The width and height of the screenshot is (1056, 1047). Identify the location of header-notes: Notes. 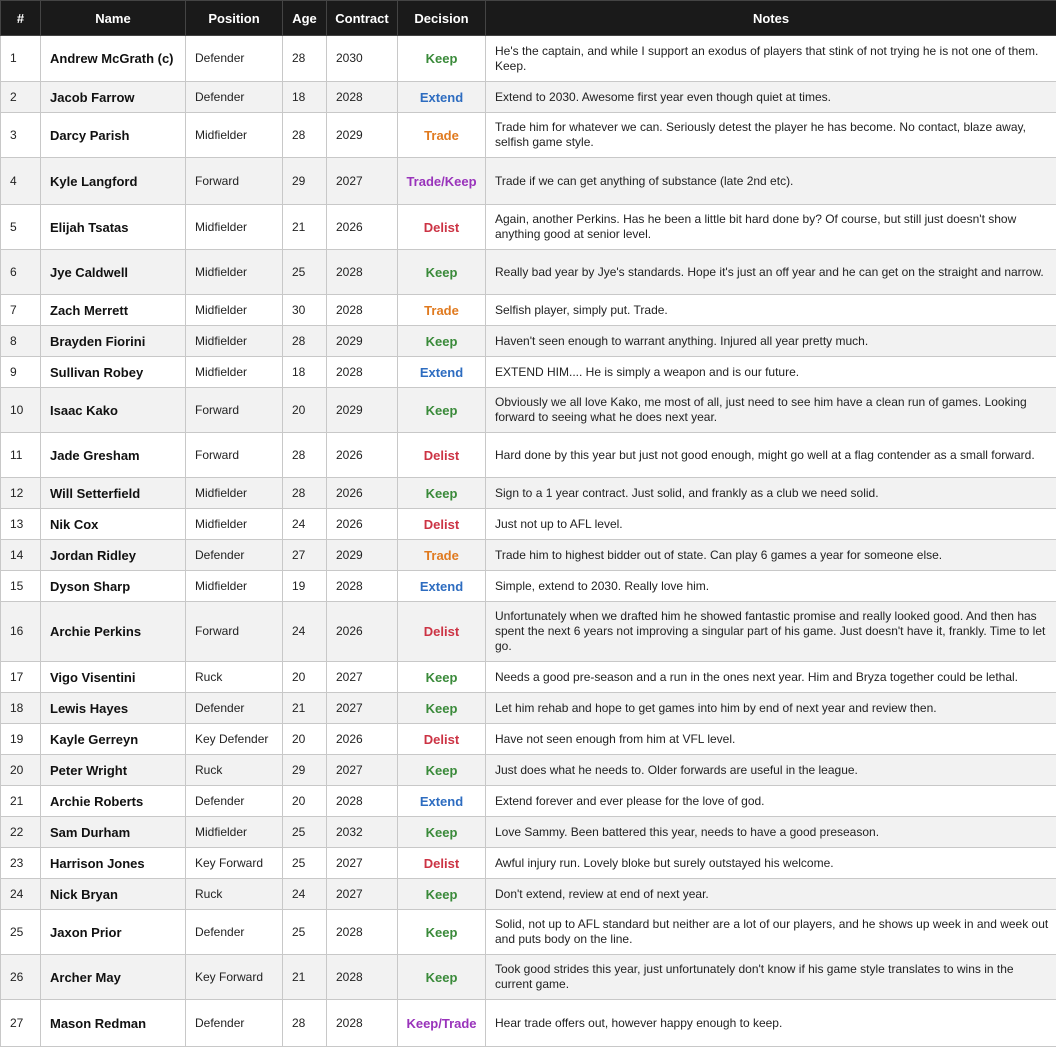
(770, 18).